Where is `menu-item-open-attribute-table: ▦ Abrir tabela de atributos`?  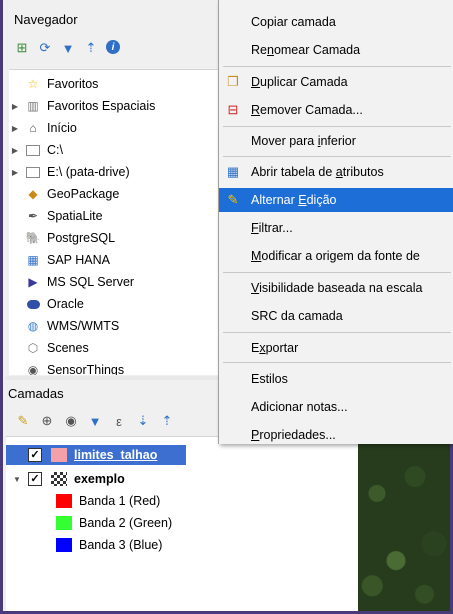
menu-item-open-attribute-table: ▦ Abrir tabela de atributos is located at coordinates (336, 172).